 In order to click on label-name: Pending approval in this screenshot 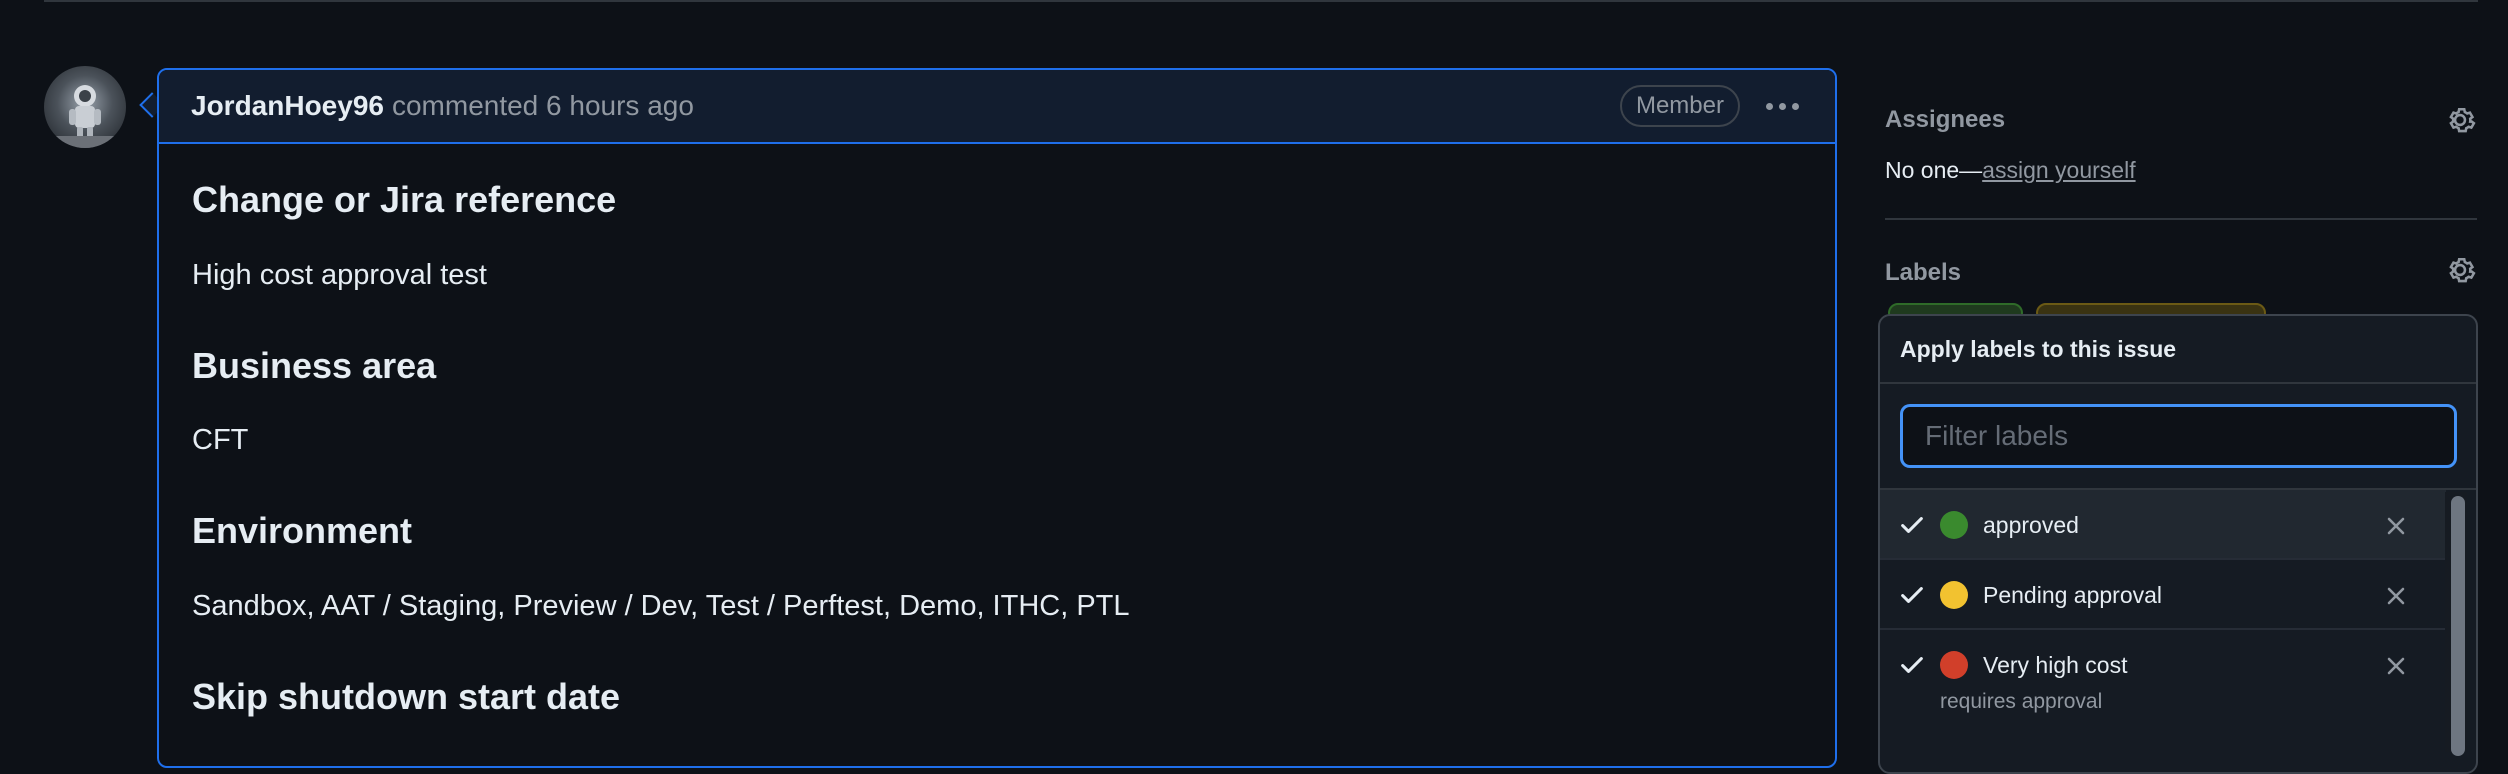, I will do `click(2073, 595)`.